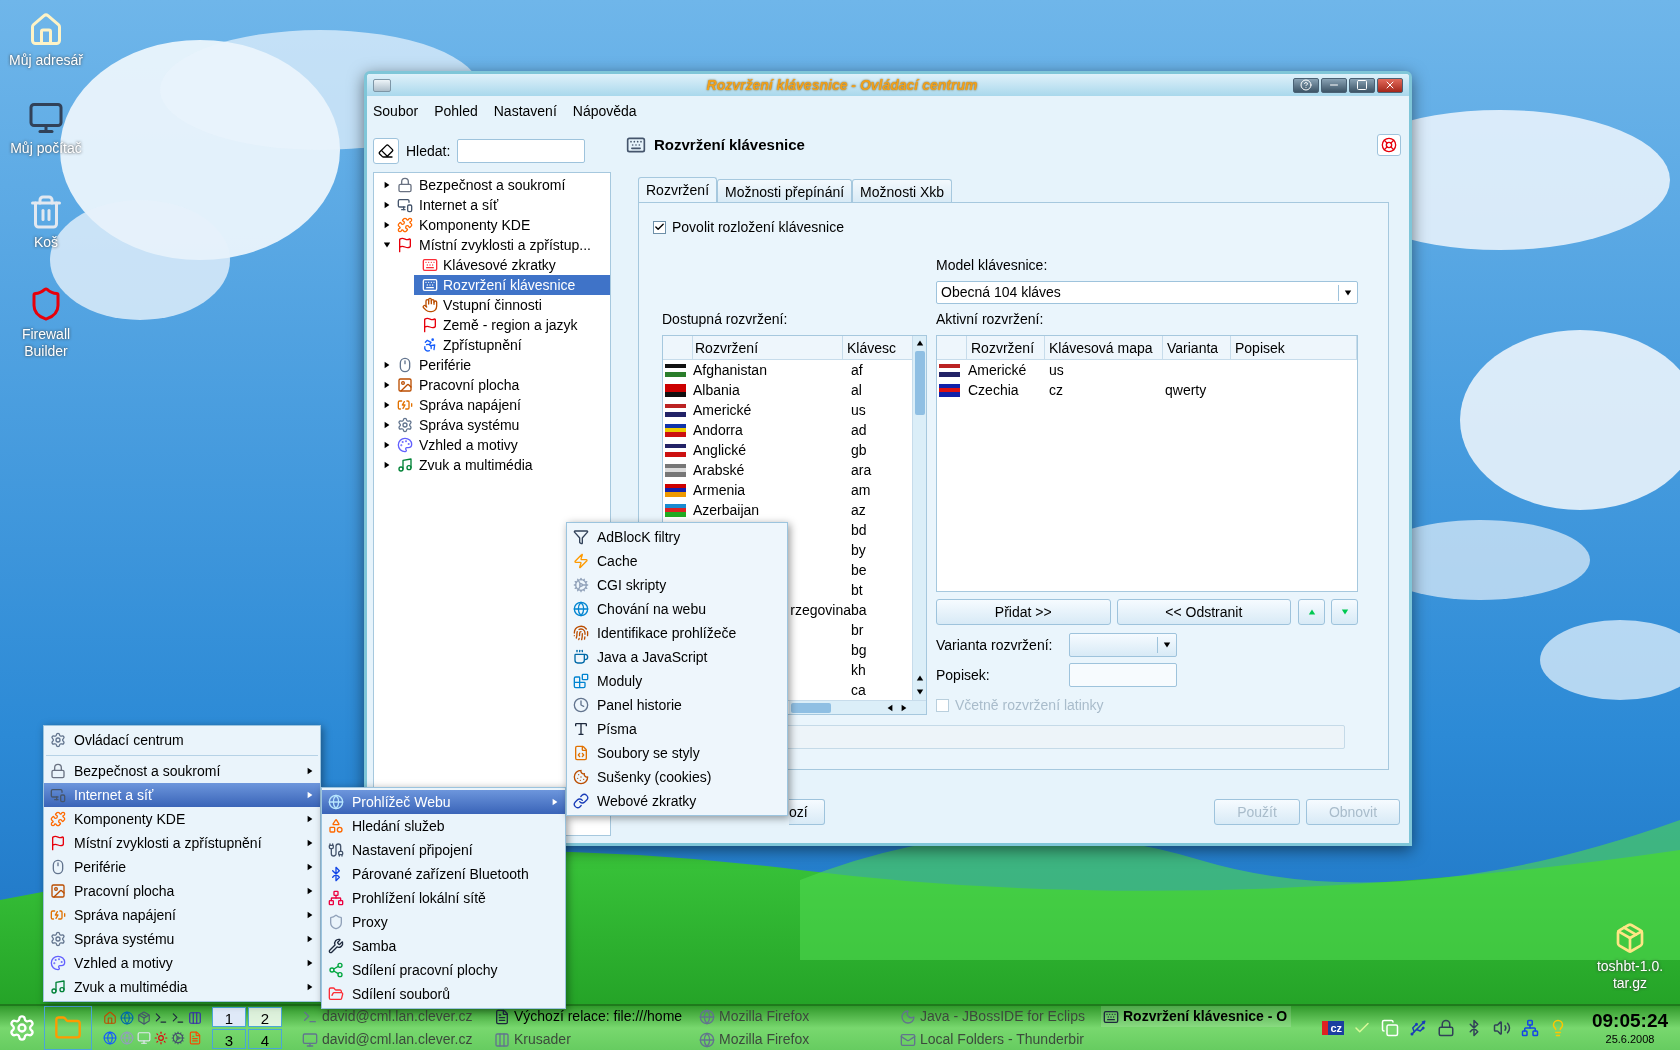  Describe the element at coordinates (492, 385) in the screenshot. I see `tree-item: Pracovní plocha` at that location.